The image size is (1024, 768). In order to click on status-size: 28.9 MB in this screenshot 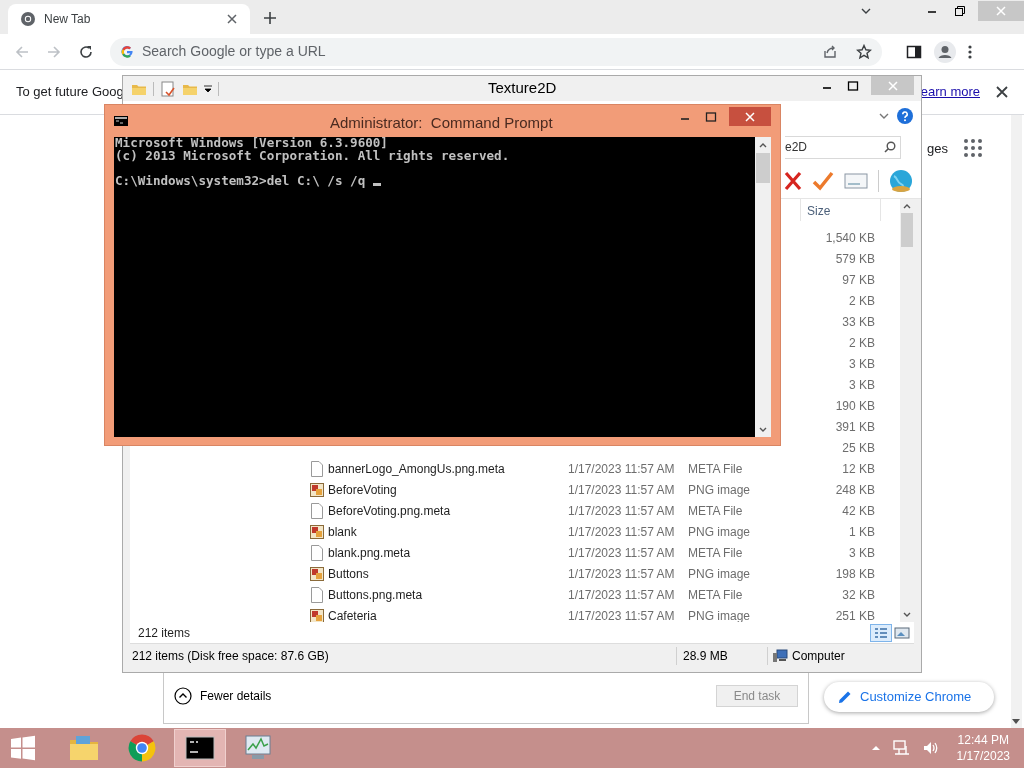, I will do `click(705, 656)`.